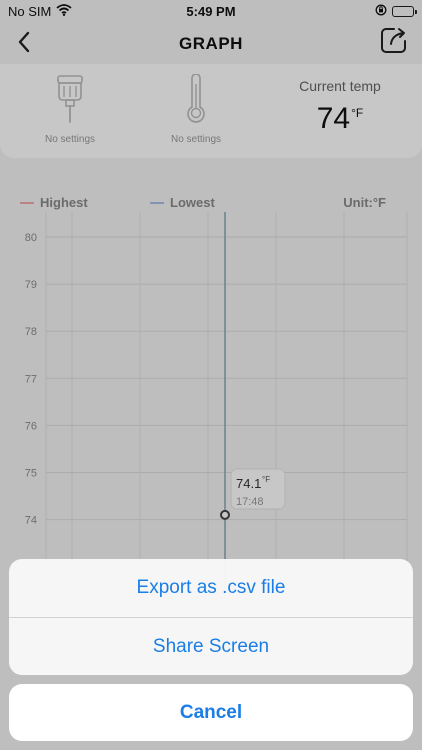 The image size is (422, 750). I want to click on thermometer-slot: No settings, so click(196, 108).